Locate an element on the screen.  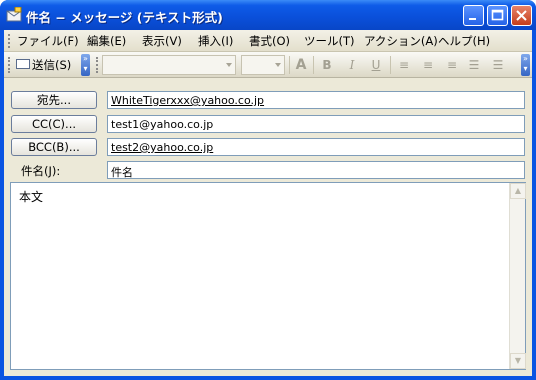
menu-tools: ツール(T) is located at coordinates (329, 41).